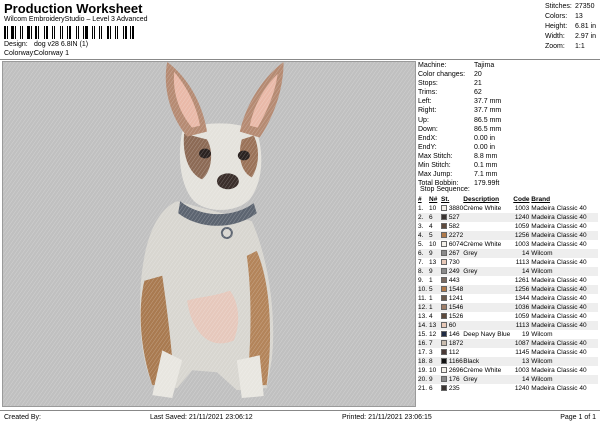 The width and height of the screenshot is (600, 424). I want to click on stitch-count: 1546, so click(452, 307).